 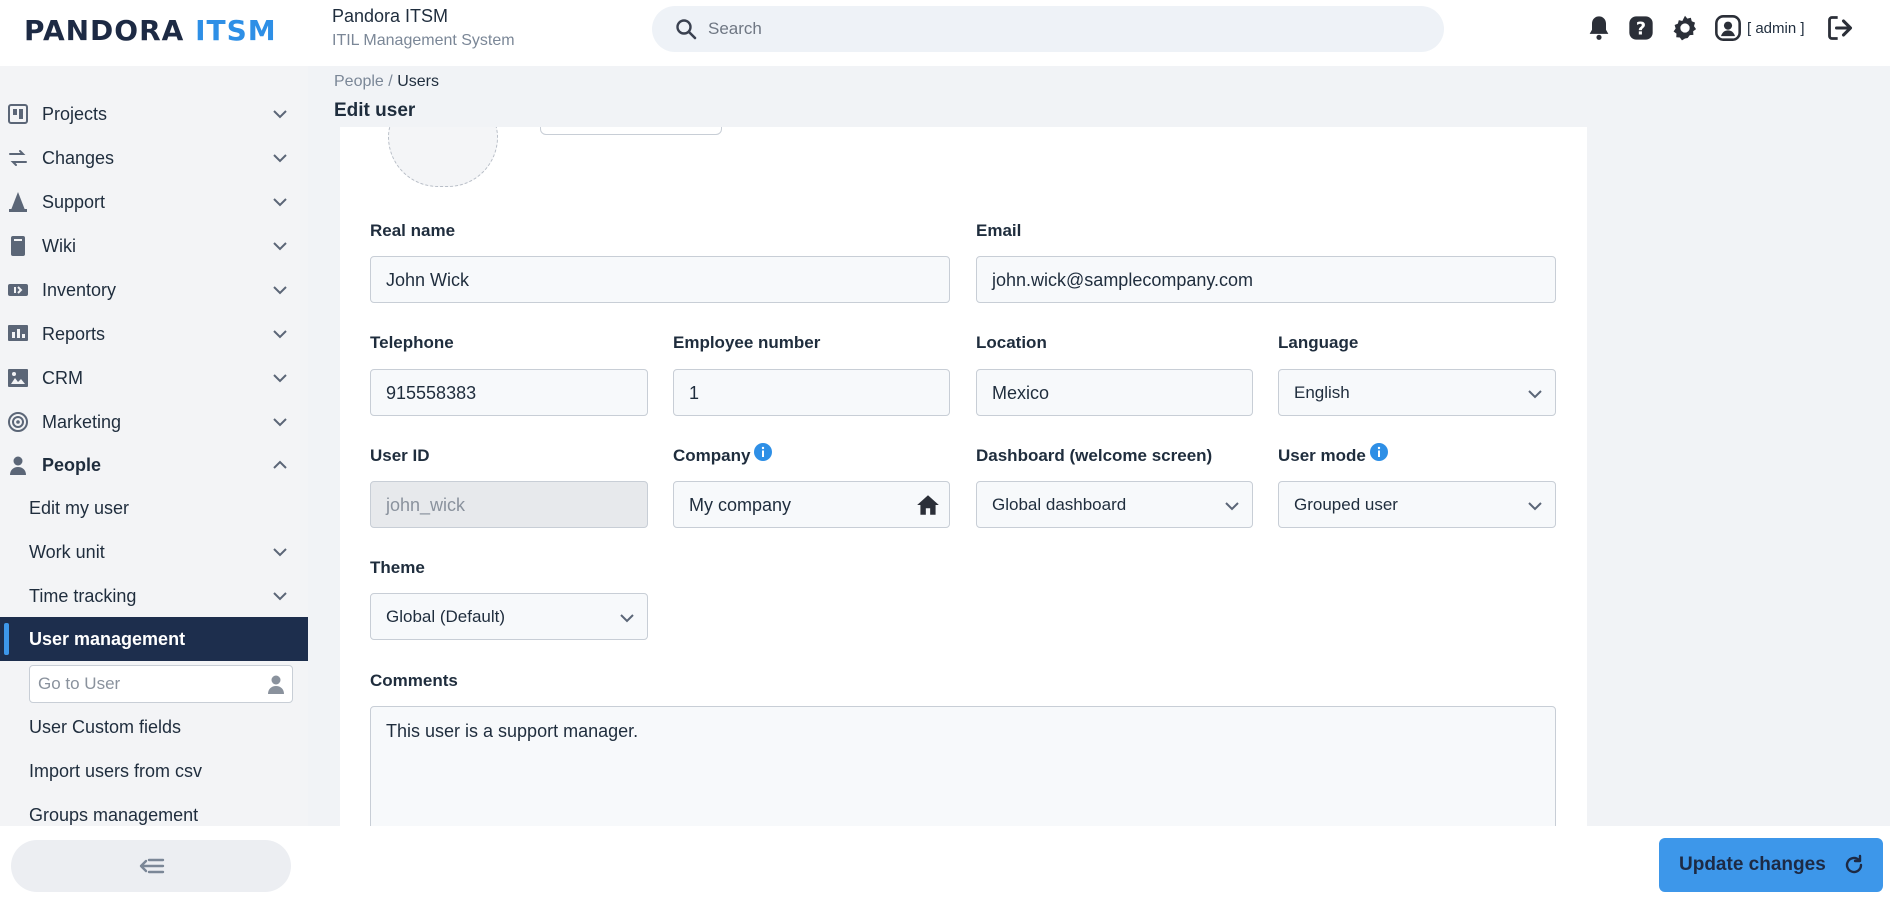 What do you see at coordinates (107, 639) in the screenshot?
I see `sidebar-sub-label: User management` at bounding box center [107, 639].